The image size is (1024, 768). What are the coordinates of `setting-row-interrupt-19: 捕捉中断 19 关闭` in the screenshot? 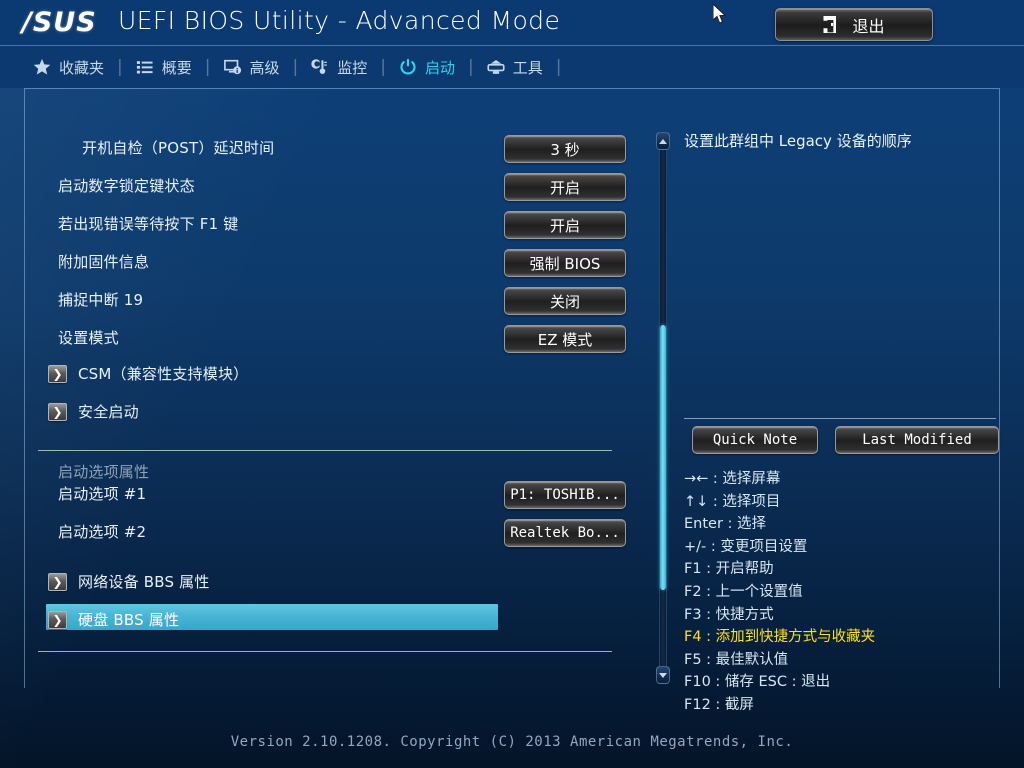 It's located at (331, 299).